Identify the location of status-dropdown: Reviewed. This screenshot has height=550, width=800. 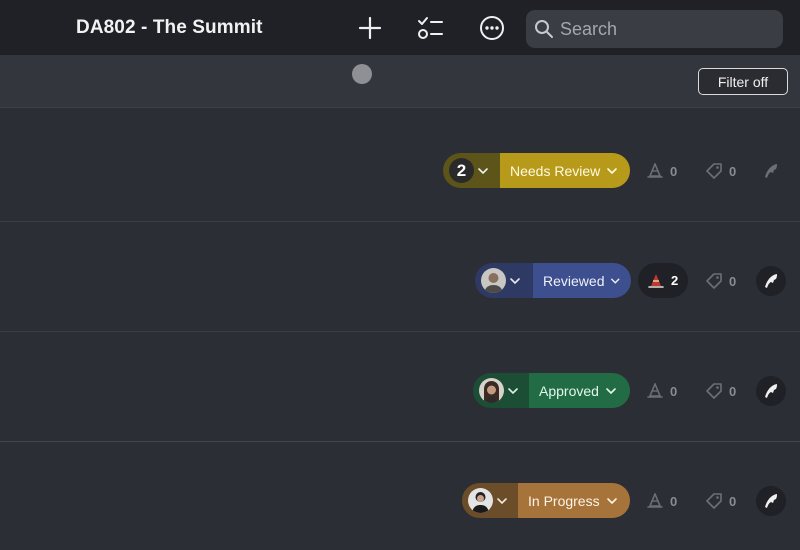
(582, 280).